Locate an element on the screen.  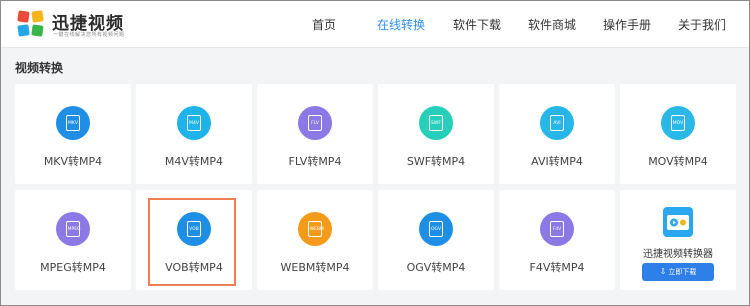
converter-card-mov: MOV MOV转MP4 is located at coordinates (678, 134).